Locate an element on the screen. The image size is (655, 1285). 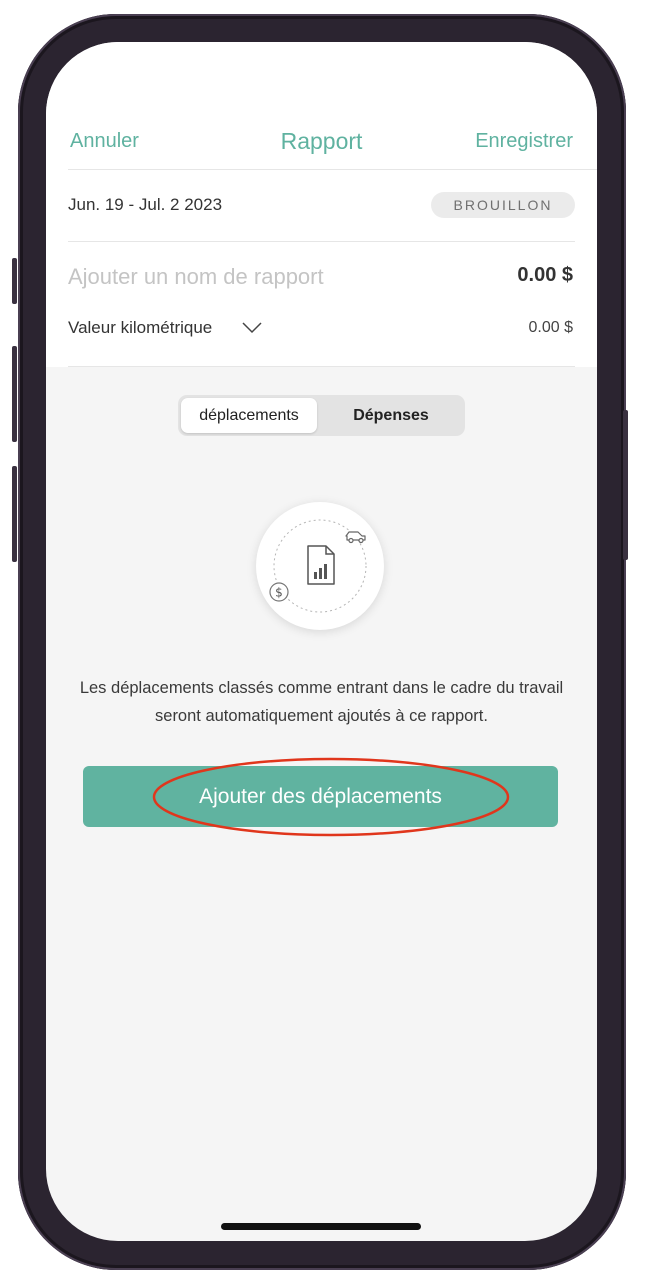
segmented-control: déplacements Dépenses is located at coordinates (321, 415).